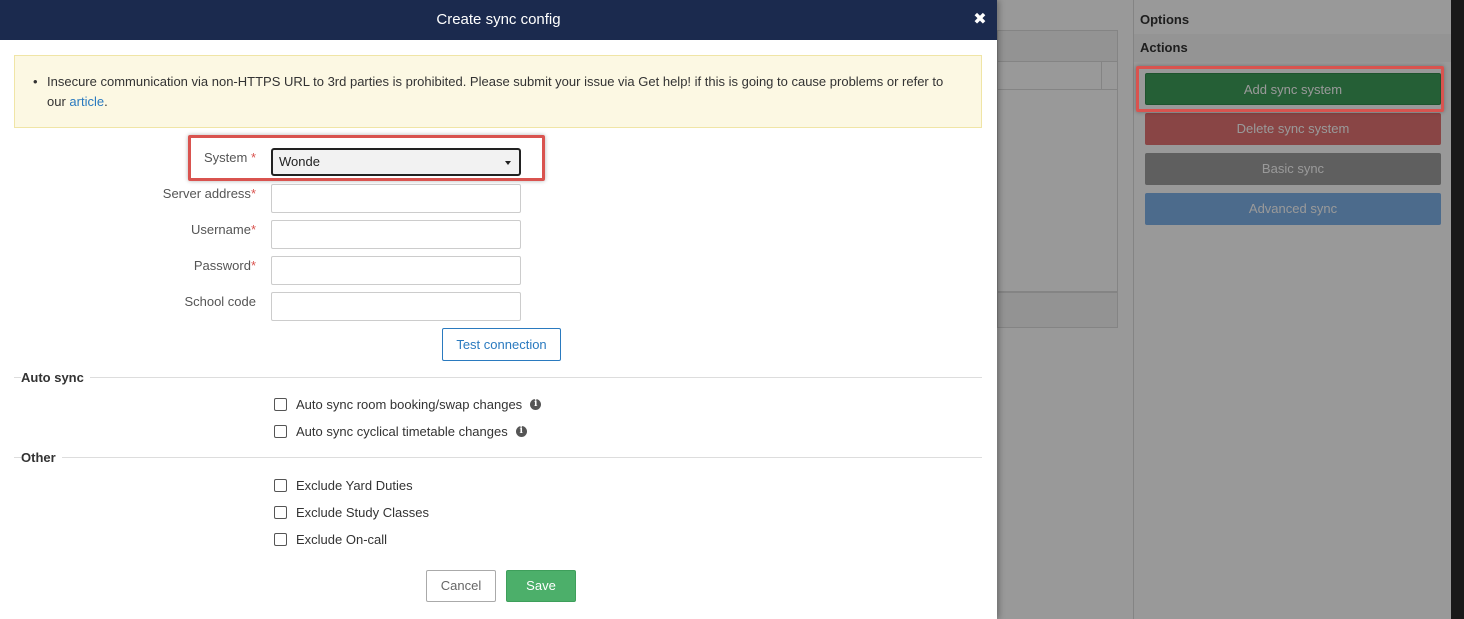  I want to click on password-label: Password*, so click(225, 265).